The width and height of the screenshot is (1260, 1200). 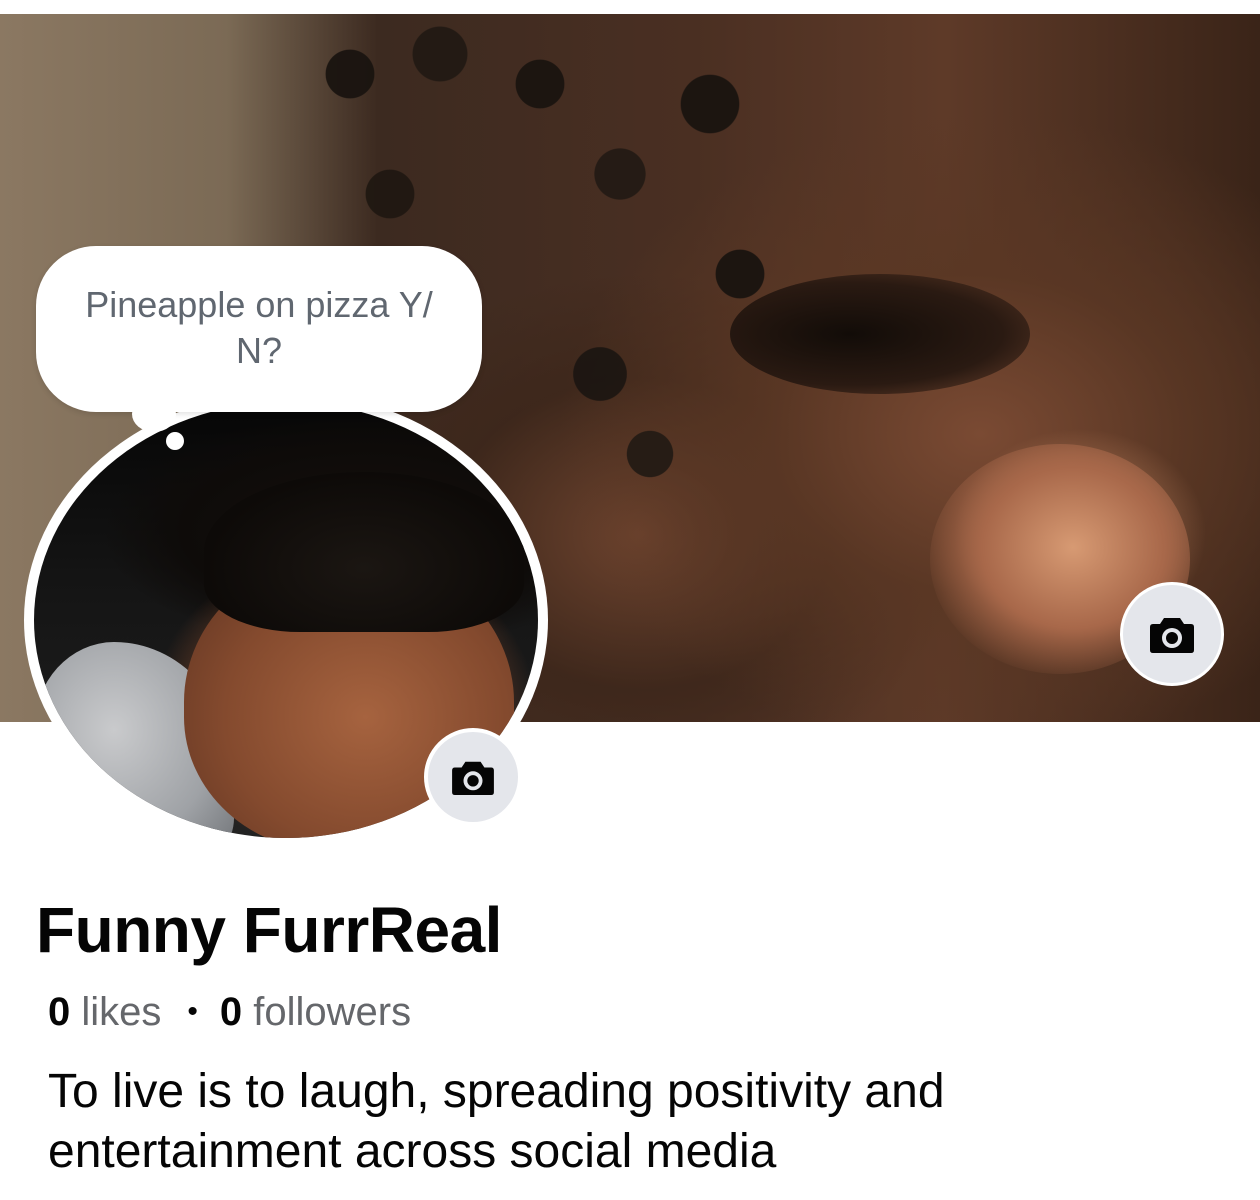 I want to click on profile-stats: 0 likes • 0 followers, so click(x=229, y=1012).